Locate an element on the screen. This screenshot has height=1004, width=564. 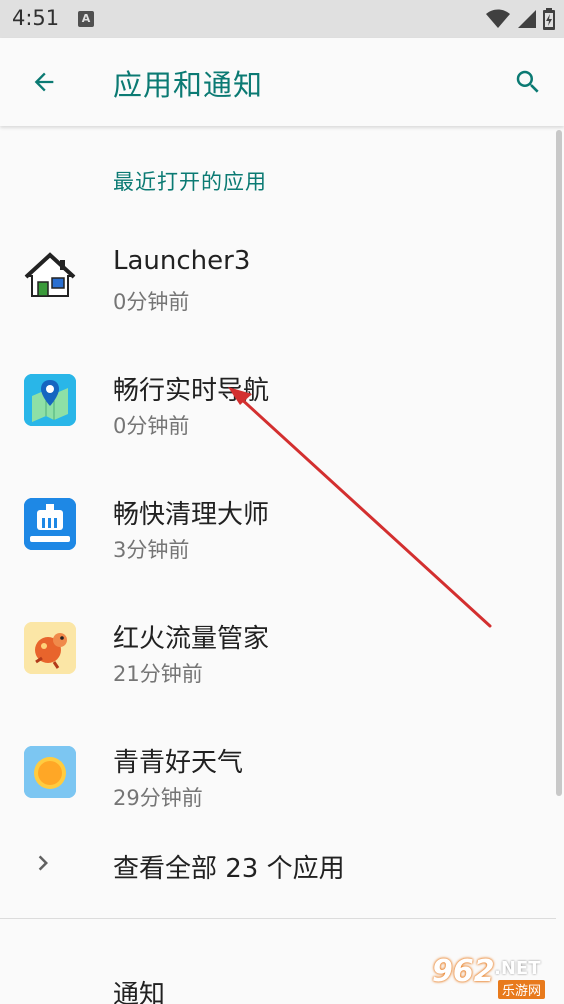
app-row-navigation: 畅行实时导航 0分钟前 is located at coordinates (278, 400).